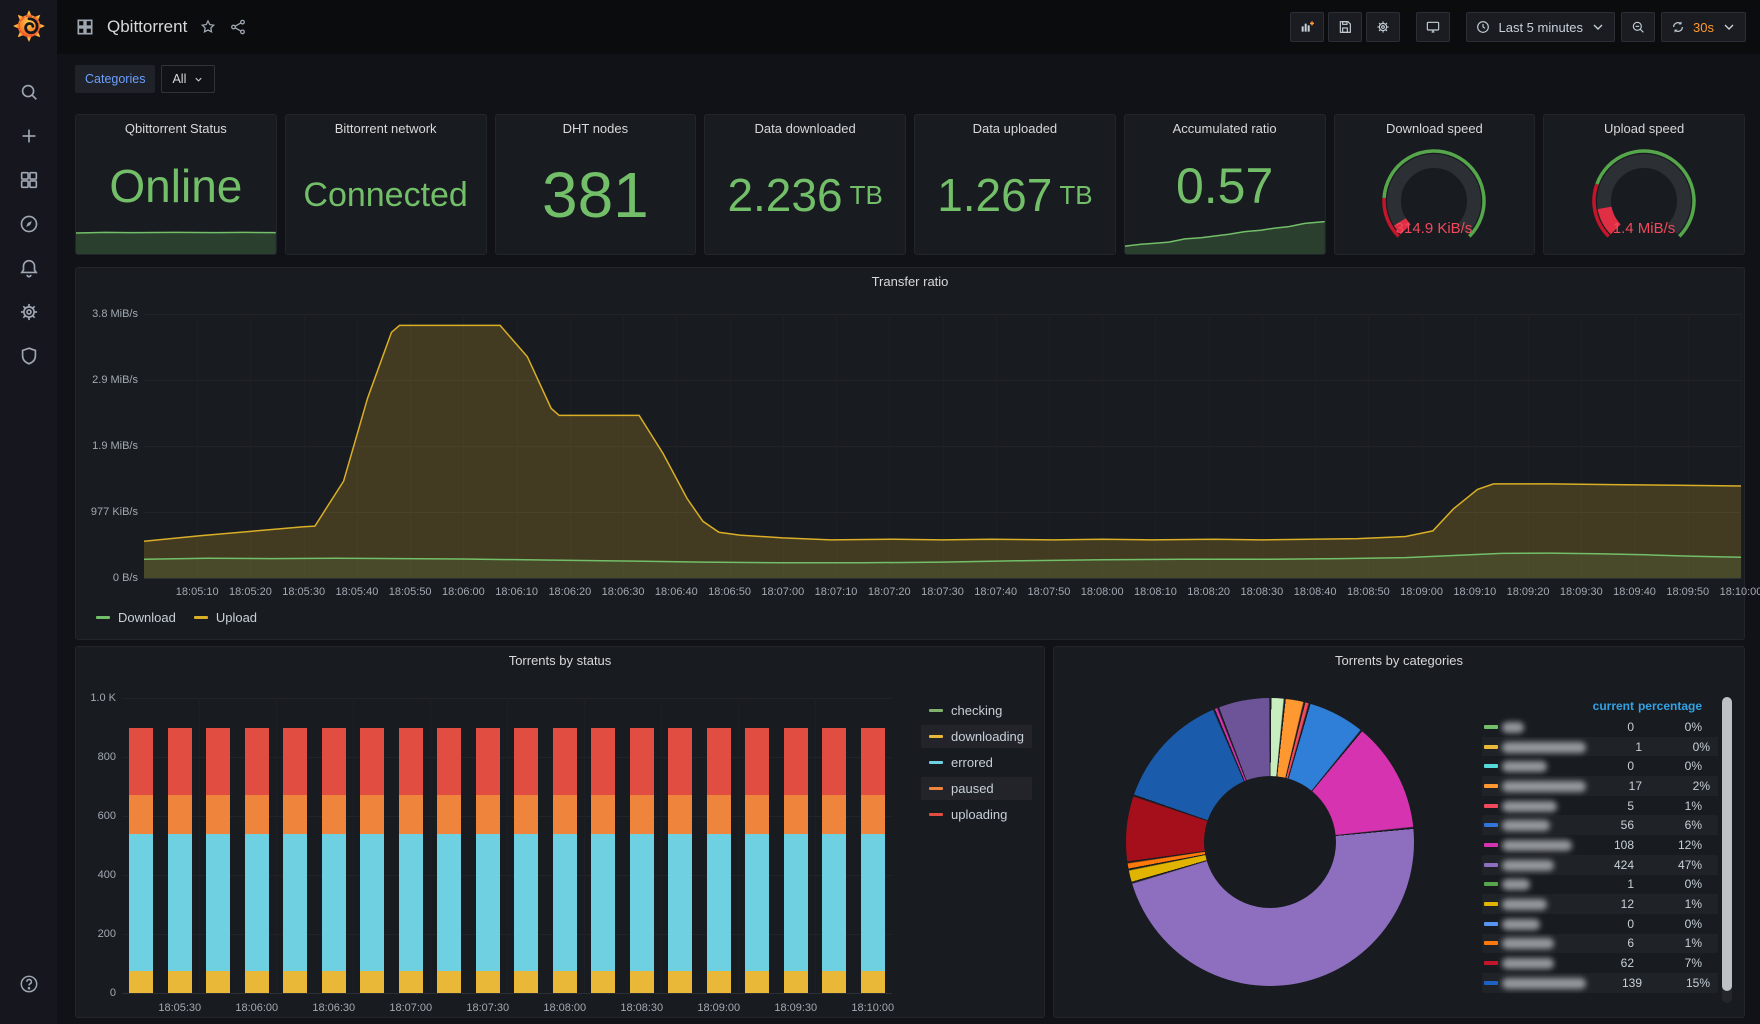  Describe the element at coordinates (1703, 27) in the screenshot. I see `refresh-button: 30s` at that location.